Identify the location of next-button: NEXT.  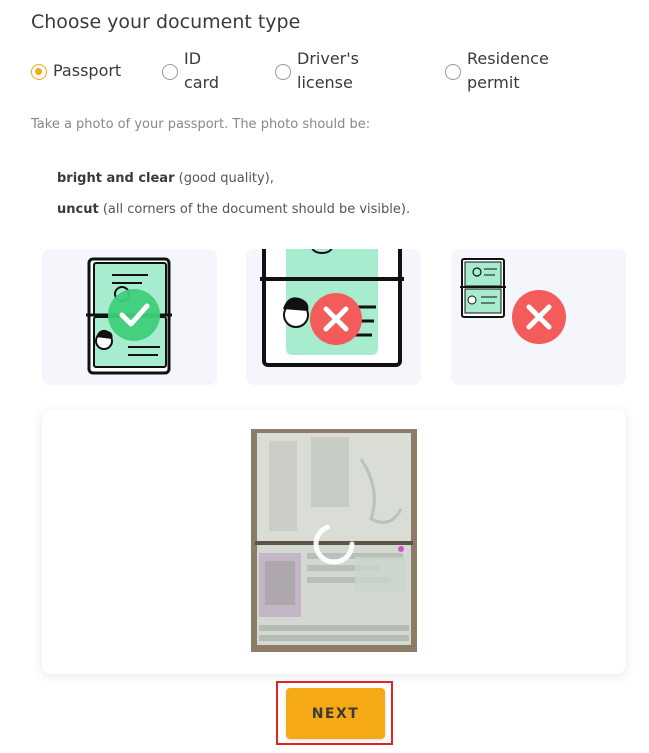
(335, 713).